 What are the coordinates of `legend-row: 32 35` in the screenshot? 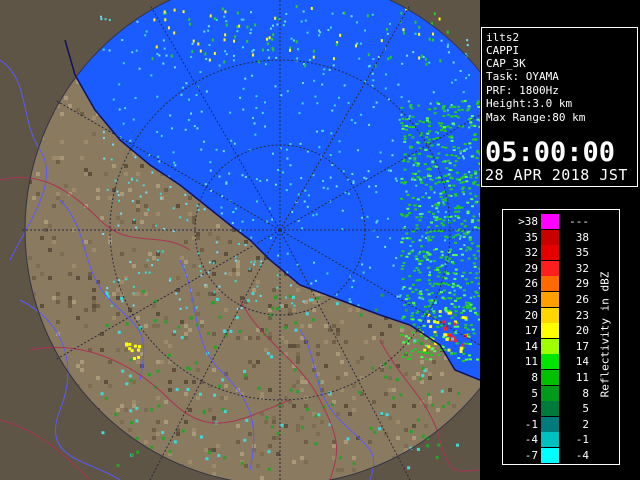 It's located at (551, 253).